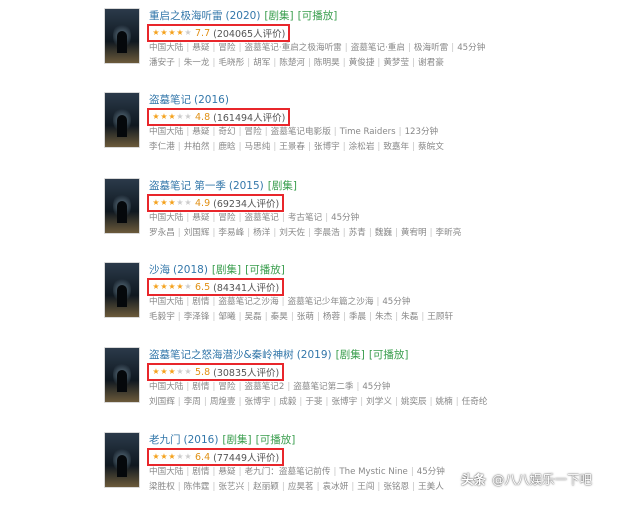  Describe the element at coordinates (331, 317) in the screenshot. I see `cast-name: 杨蓉` at that location.